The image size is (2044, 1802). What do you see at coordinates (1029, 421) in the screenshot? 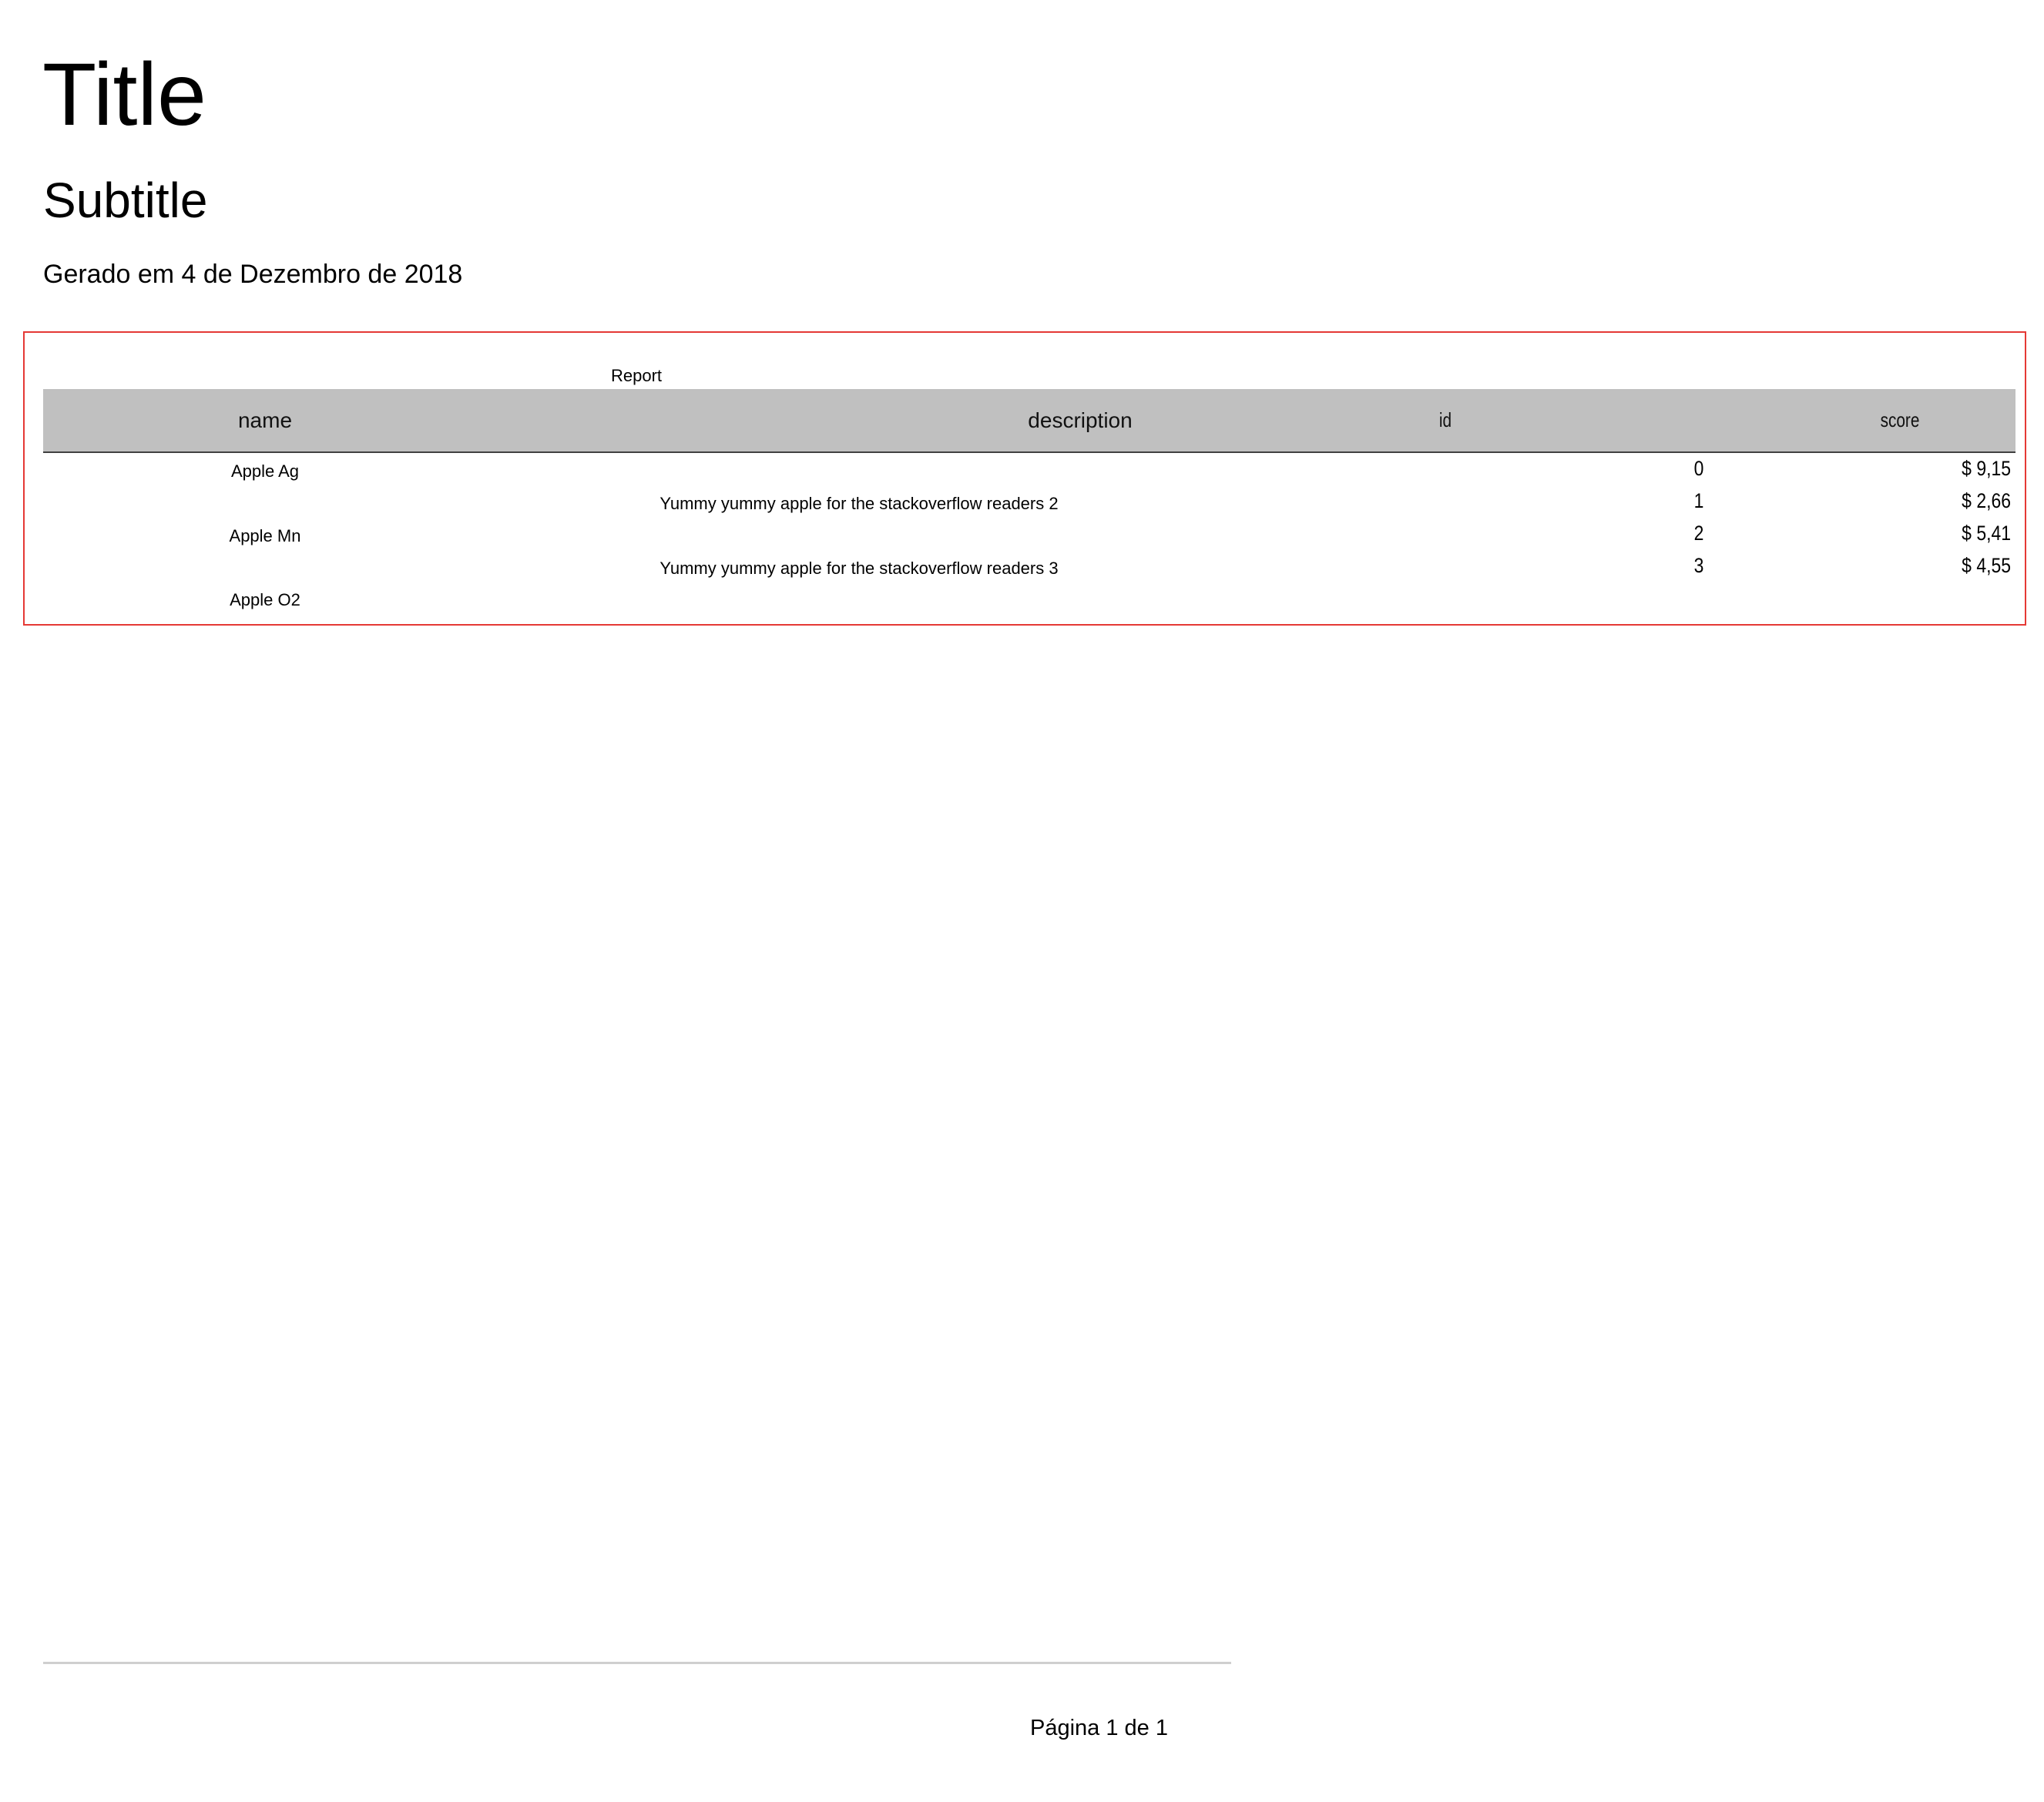
I see `table-header: name description id score` at bounding box center [1029, 421].